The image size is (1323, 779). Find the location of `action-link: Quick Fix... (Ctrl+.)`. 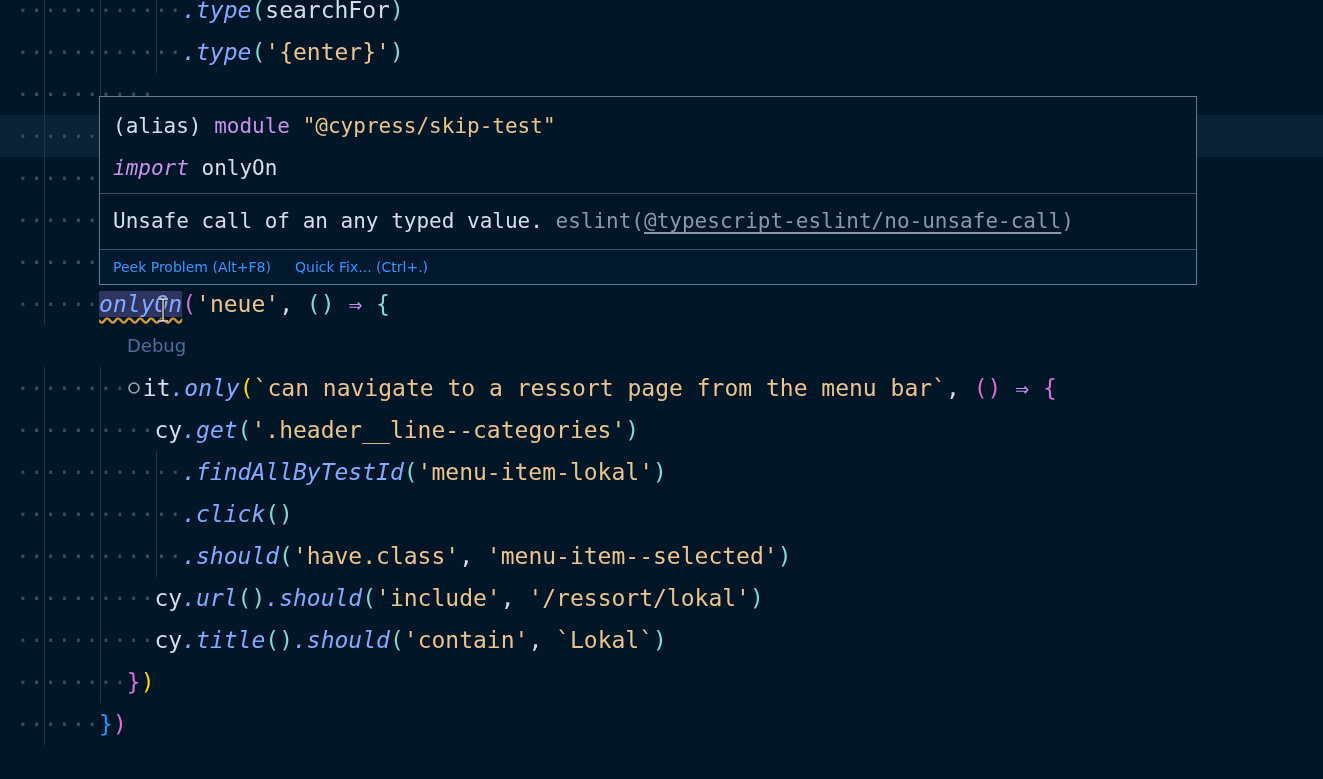

action-link: Quick Fix... (Ctrl+.) is located at coordinates (362, 267).